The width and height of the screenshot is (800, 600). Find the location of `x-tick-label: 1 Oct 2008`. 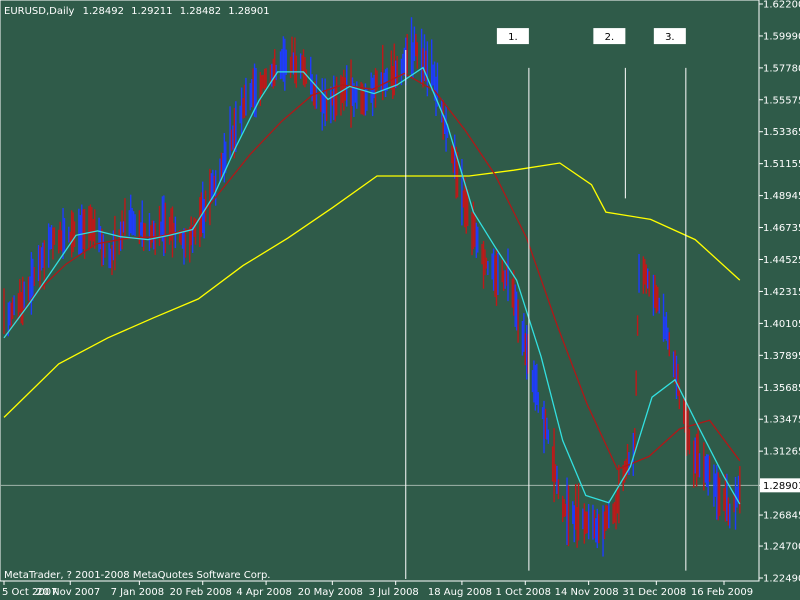

x-tick-label: 1 Oct 2008 is located at coordinates (523, 592).